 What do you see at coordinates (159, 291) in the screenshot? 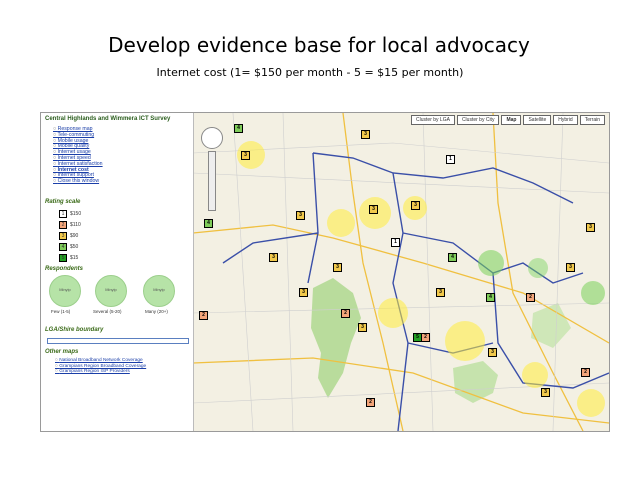
I see `respondent-bubble-many: Minyip` at bounding box center [159, 291].